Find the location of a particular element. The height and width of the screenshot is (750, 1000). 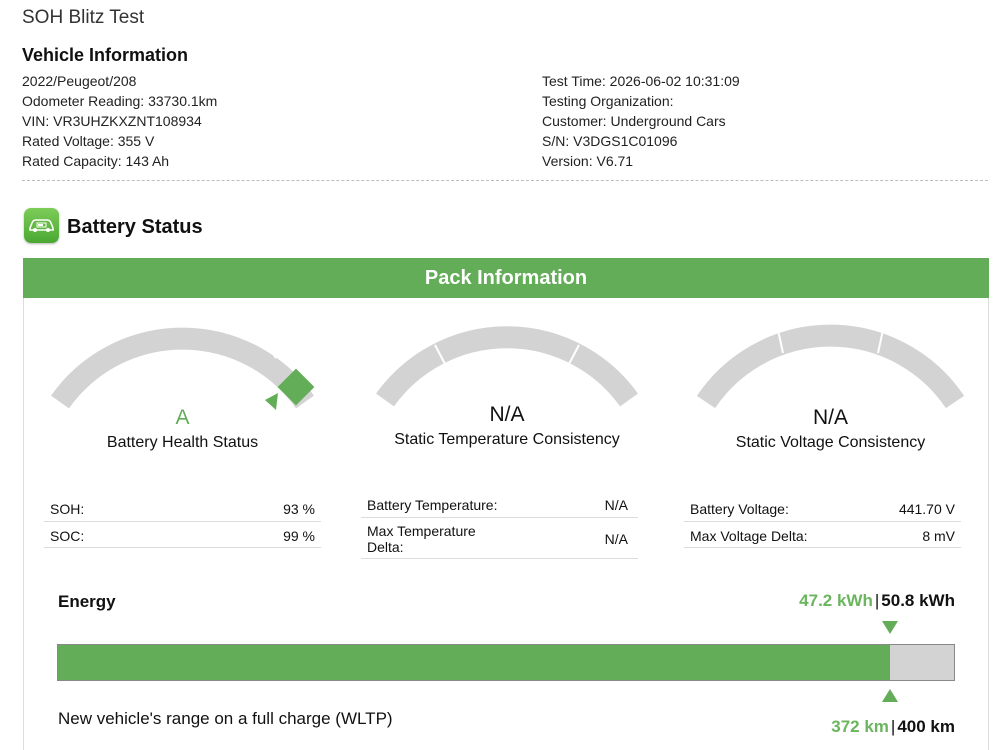

battery-temperature-label: Battery Temperature: is located at coordinates (432, 505).